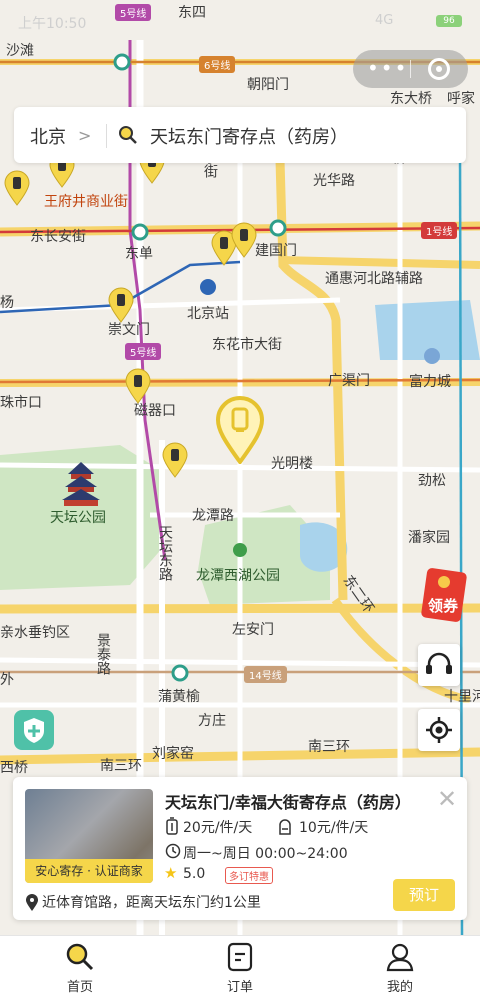  Describe the element at coordinates (79, 987) in the screenshot. I see `tab-label: 首页` at that location.